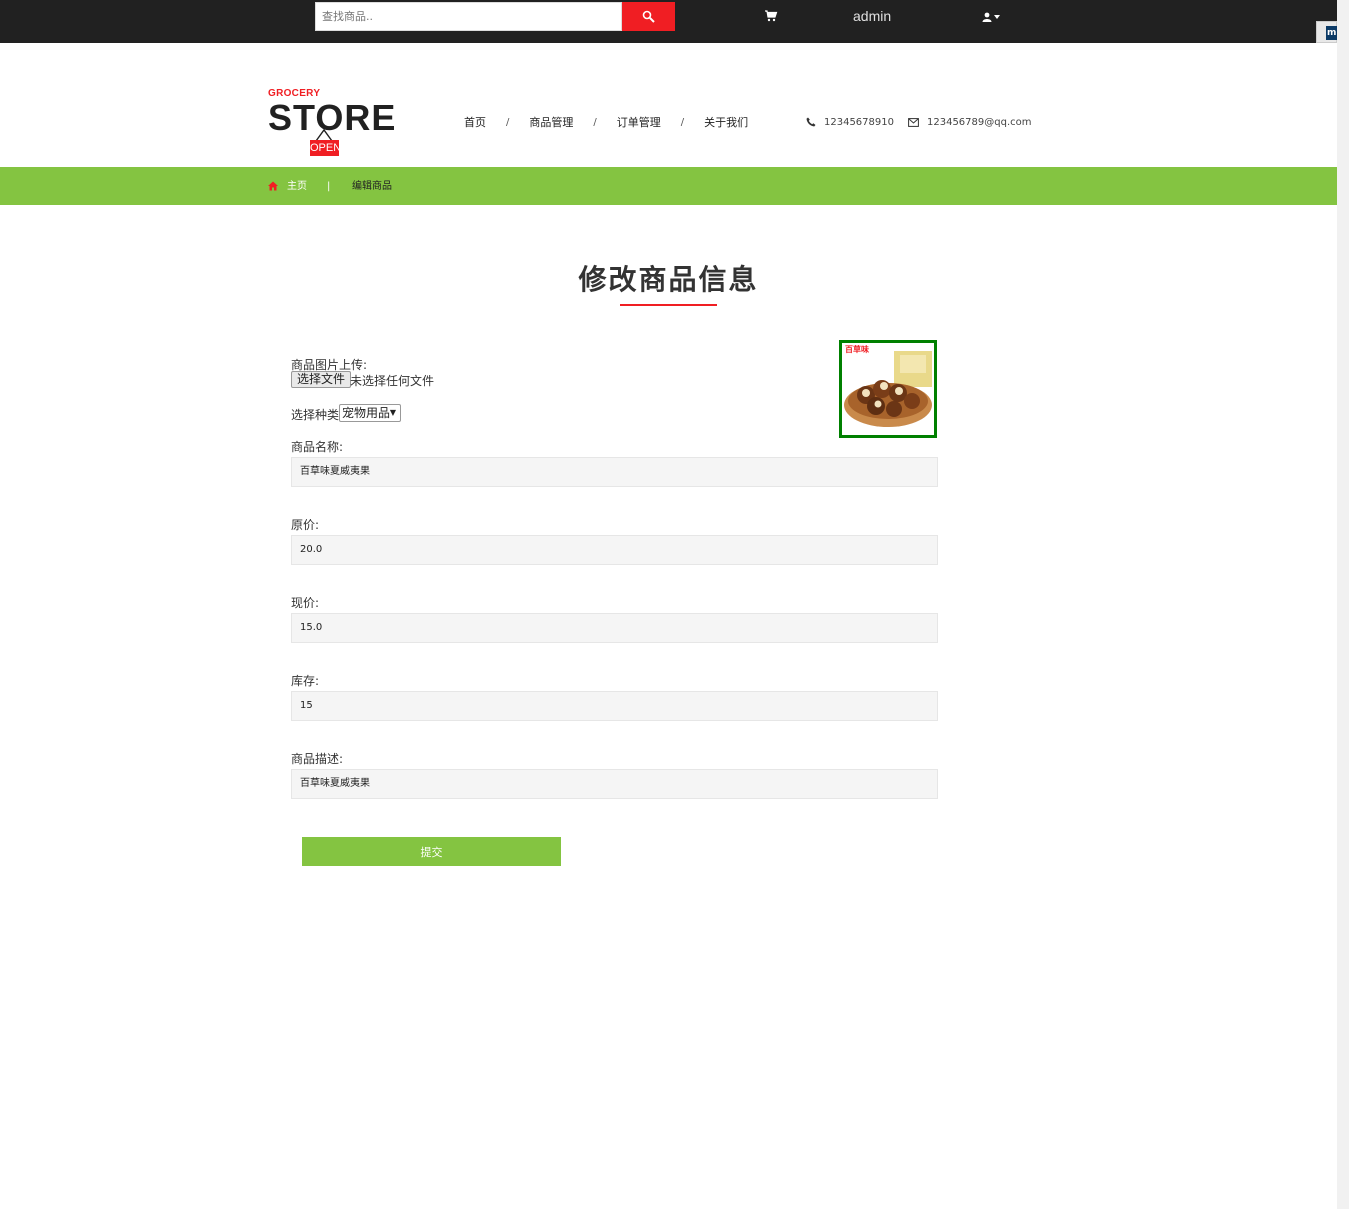 The height and width of the screenshot is (1209, 1349). I want to click on select-arrow-icon: ▼, so click(392, 412).